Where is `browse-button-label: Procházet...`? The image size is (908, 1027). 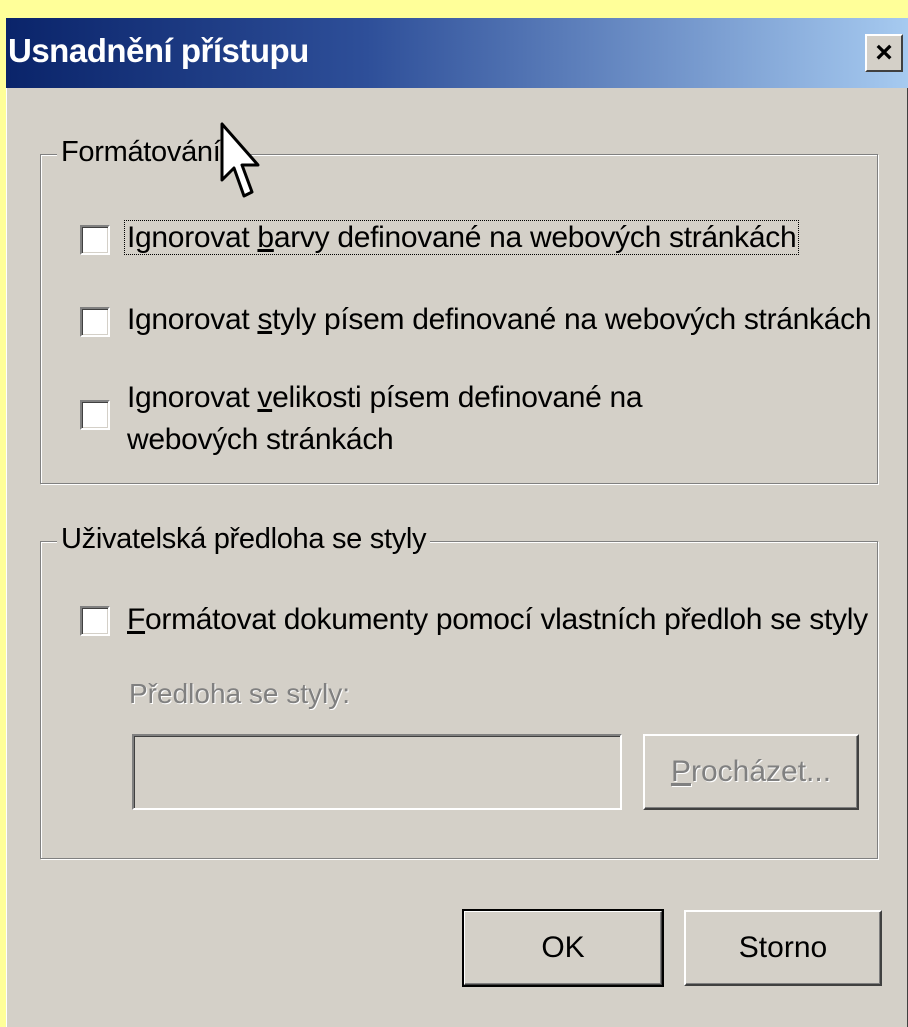 browse-button-label: Procházet... is located at coordinates (751, 771).